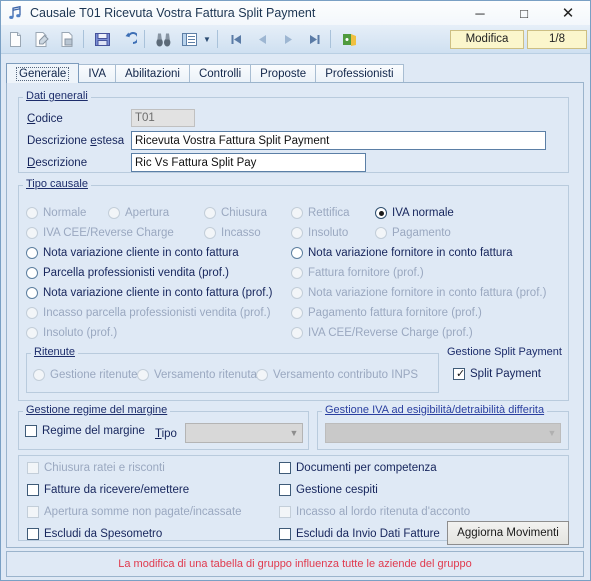 The image size is (591, 581). I want to click on minimize-button: ─, so click(480, 13).